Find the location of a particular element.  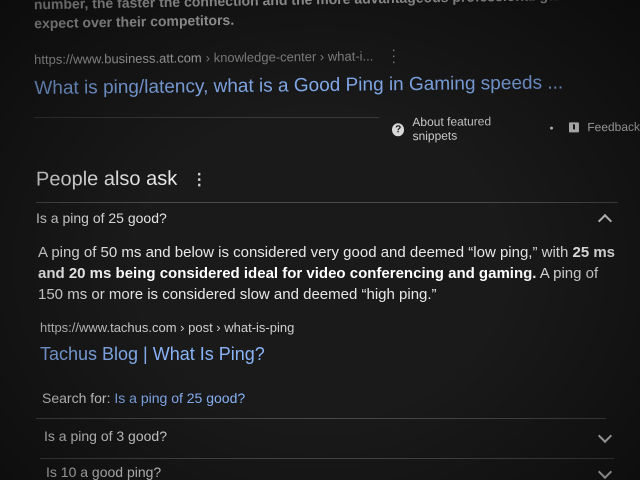

paa-question-text: Is a ping of 3 good? is located at coordinates (105, 436).